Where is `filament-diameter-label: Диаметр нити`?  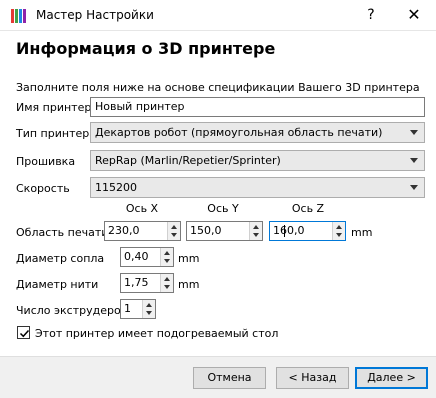 filament-diameter-label: Диаметр нити is located at coordinates (57, 284).